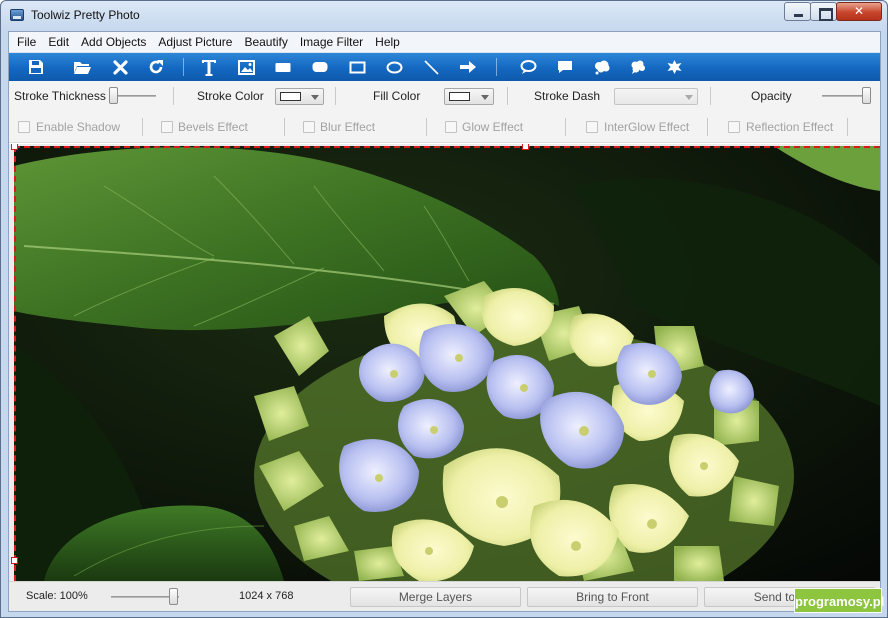 The image size is (888, 618). What do you see at coordinates (451, 127) in the screenshot?
I see `glow-effect-checkbox` at bounding box center [451, 127].